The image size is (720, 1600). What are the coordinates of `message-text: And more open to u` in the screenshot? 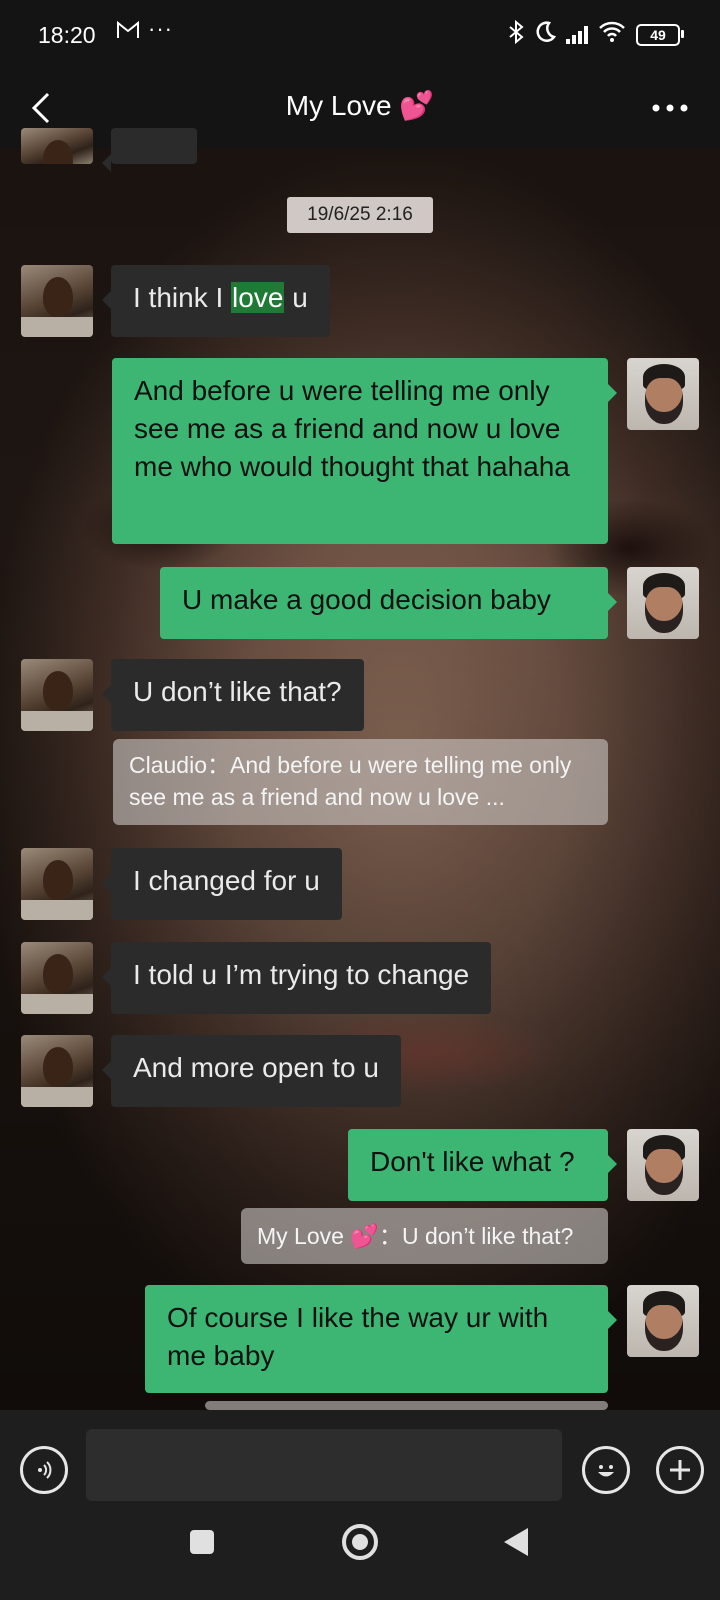 It's located at (256, 1067).